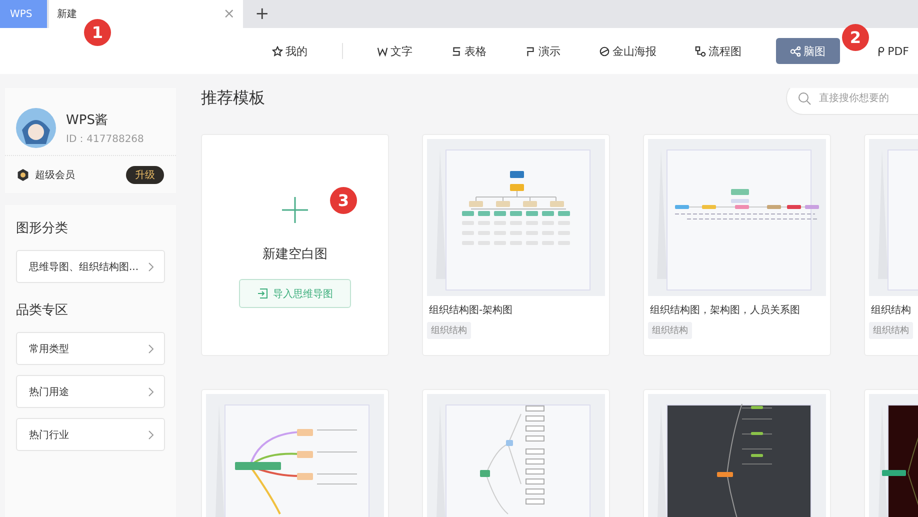 The image size is (918, 517). I want to click on import-icon, so click(262, 293).